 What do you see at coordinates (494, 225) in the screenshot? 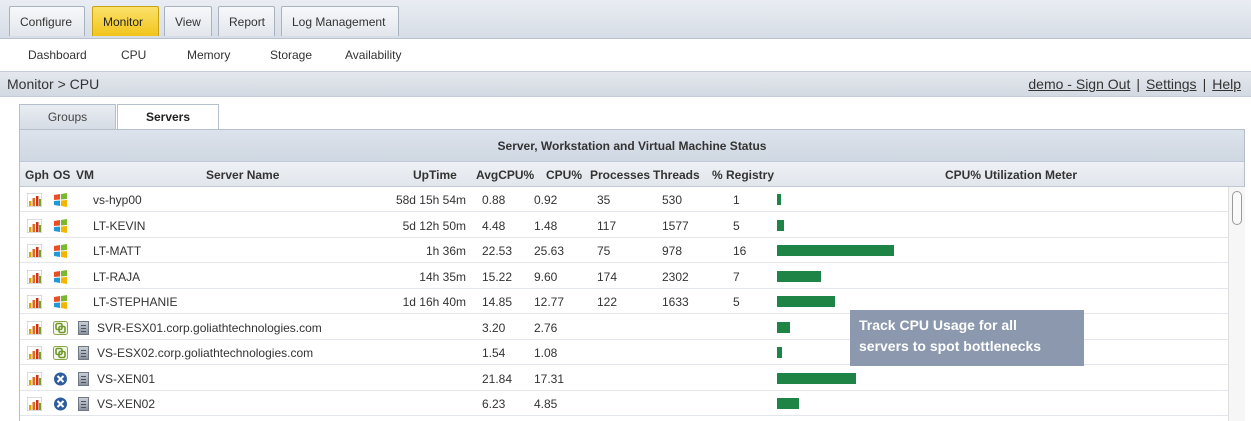
I see `avgcpu-cell: 4.48` at bounding box center [494, 225].